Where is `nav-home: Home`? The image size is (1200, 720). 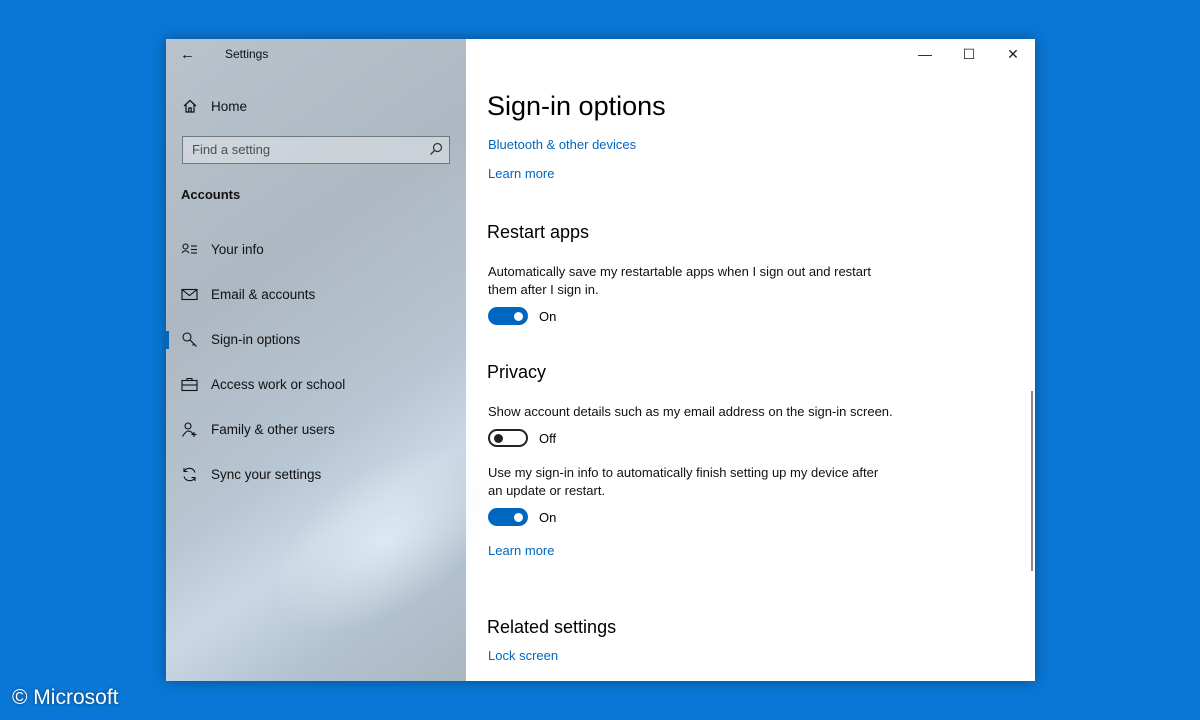 nav-home: Home is located at coordinates (214, 106).